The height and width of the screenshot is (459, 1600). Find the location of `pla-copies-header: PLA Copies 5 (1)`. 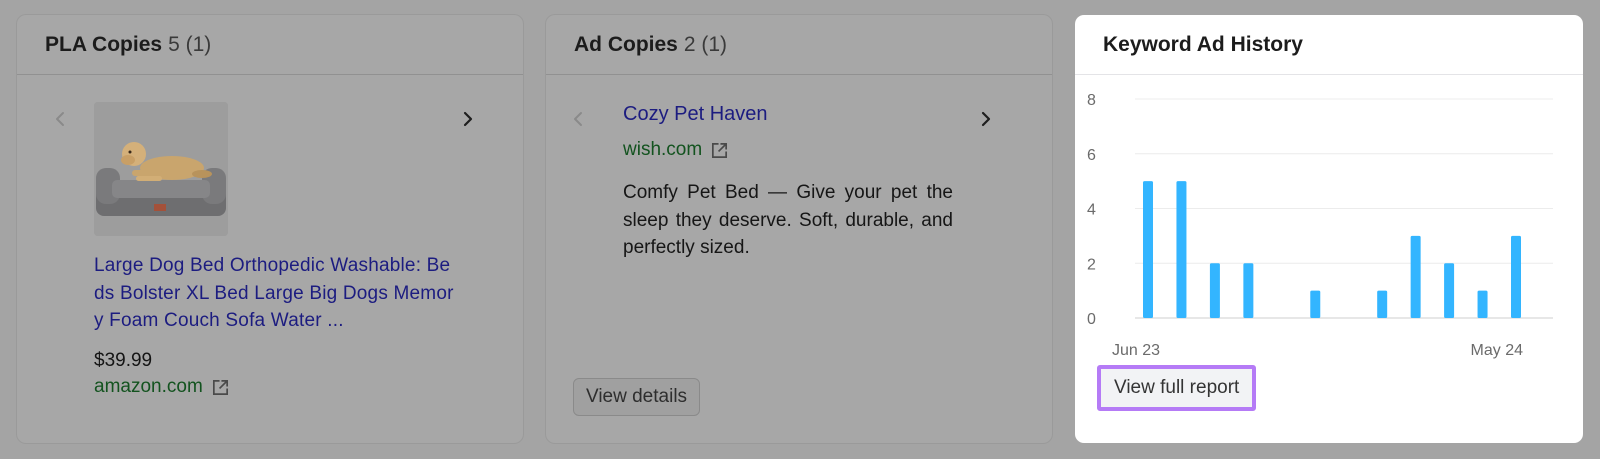

pla-copies-header: PLA Copies 5 (1) is located at coordinates (270, 45).